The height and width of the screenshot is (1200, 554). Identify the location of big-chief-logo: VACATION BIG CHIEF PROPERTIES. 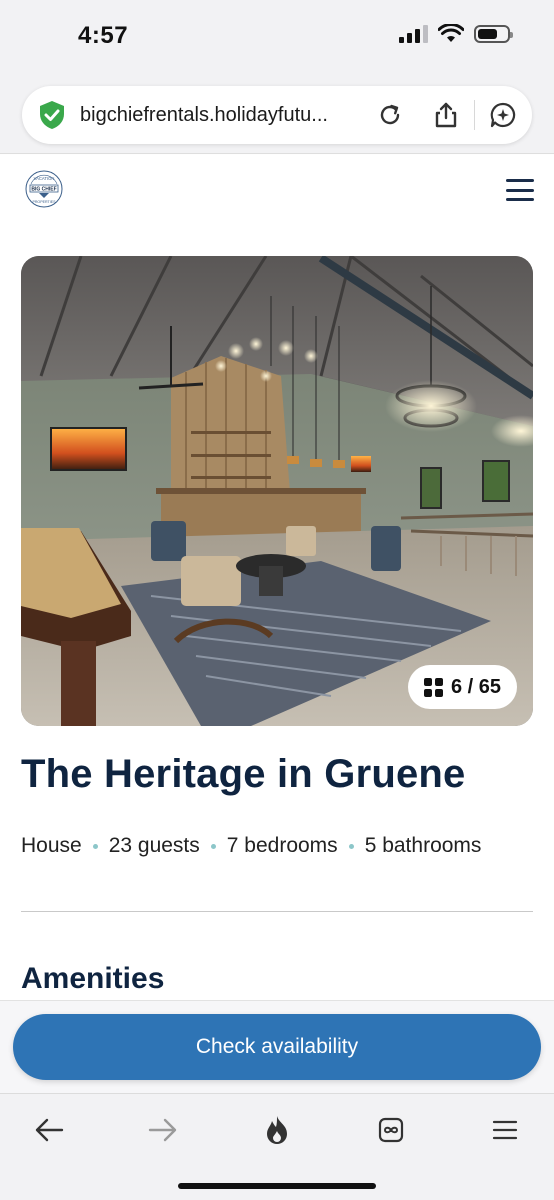
(44, 189).